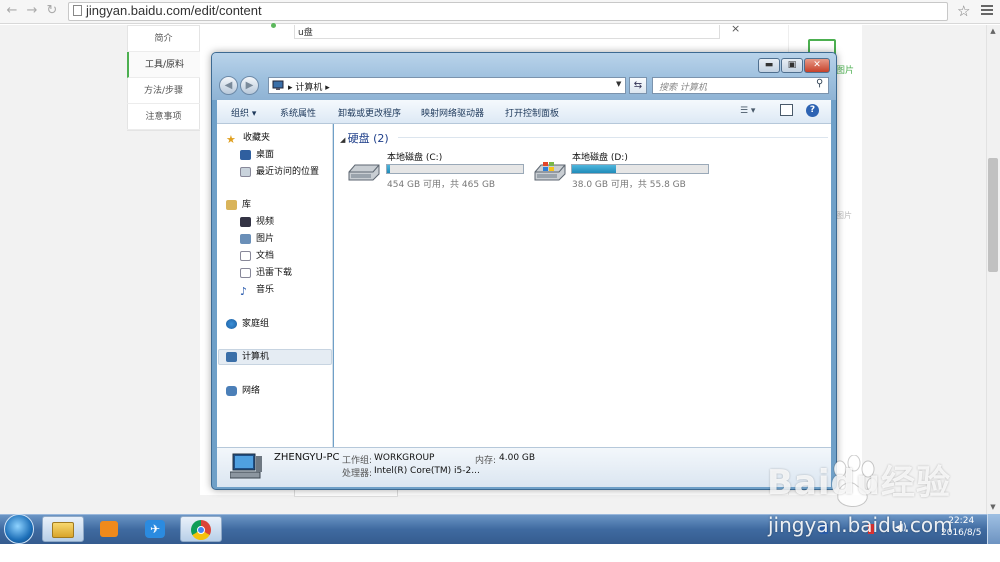 This screenshot has width=1000, height=562. I want to click on nav-videos-label: 视频, so click(265, 222).